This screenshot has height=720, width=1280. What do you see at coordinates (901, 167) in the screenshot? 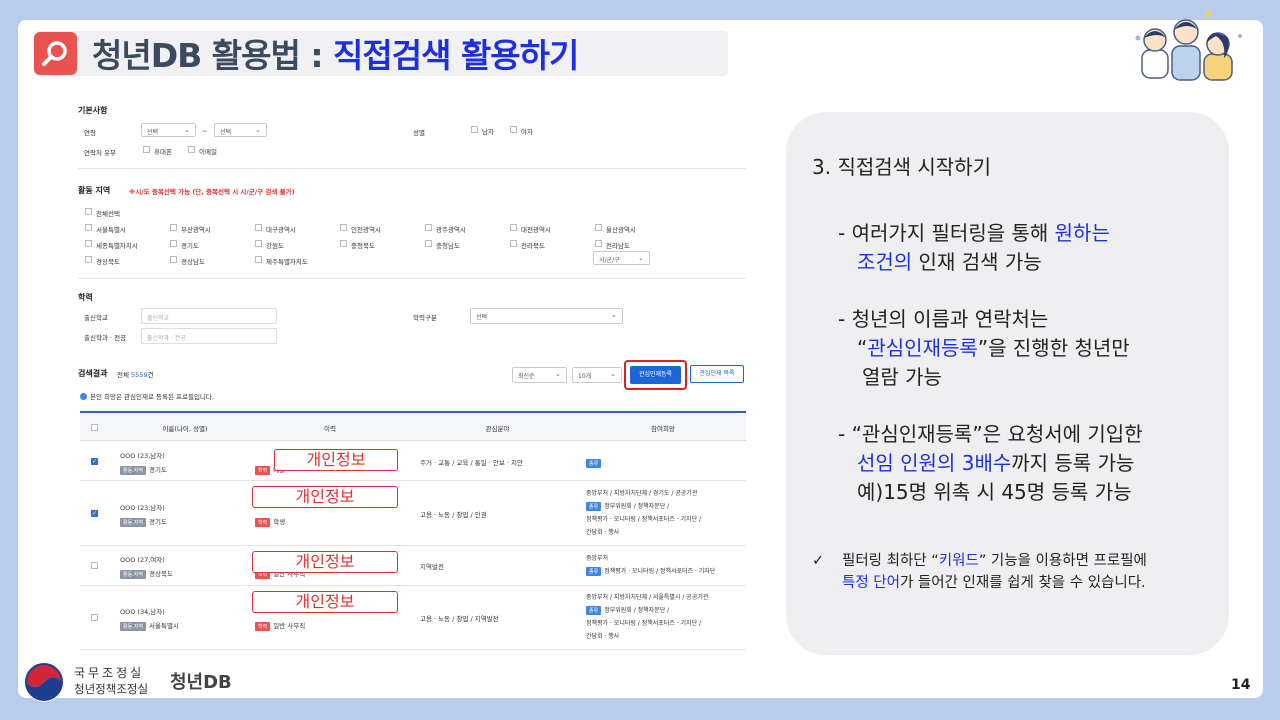
I see `step-heading: 3. 직접검색 시작하기` at bounding box center [901, 167].